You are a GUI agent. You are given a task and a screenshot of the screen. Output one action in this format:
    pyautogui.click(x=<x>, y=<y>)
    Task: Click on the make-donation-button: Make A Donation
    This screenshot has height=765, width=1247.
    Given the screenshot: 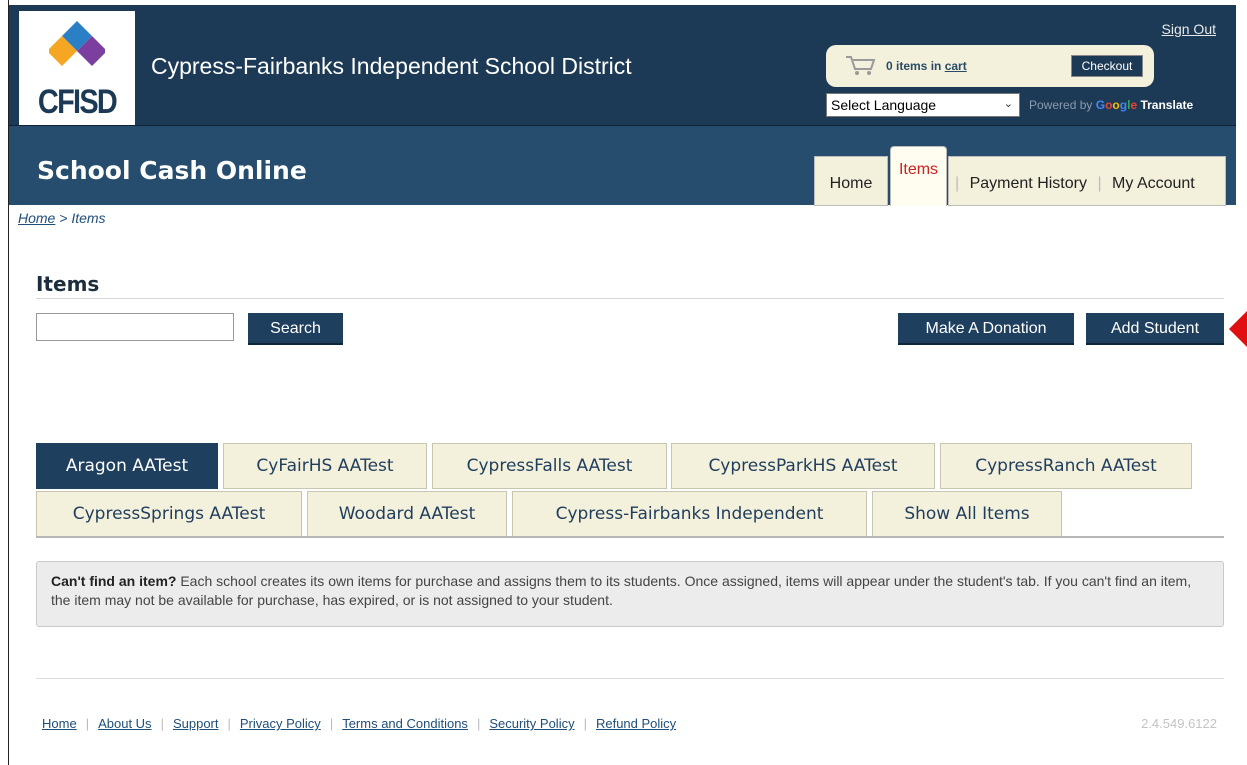 What is the action you would take?
    pyautogui.click(x=986, y=329)
    